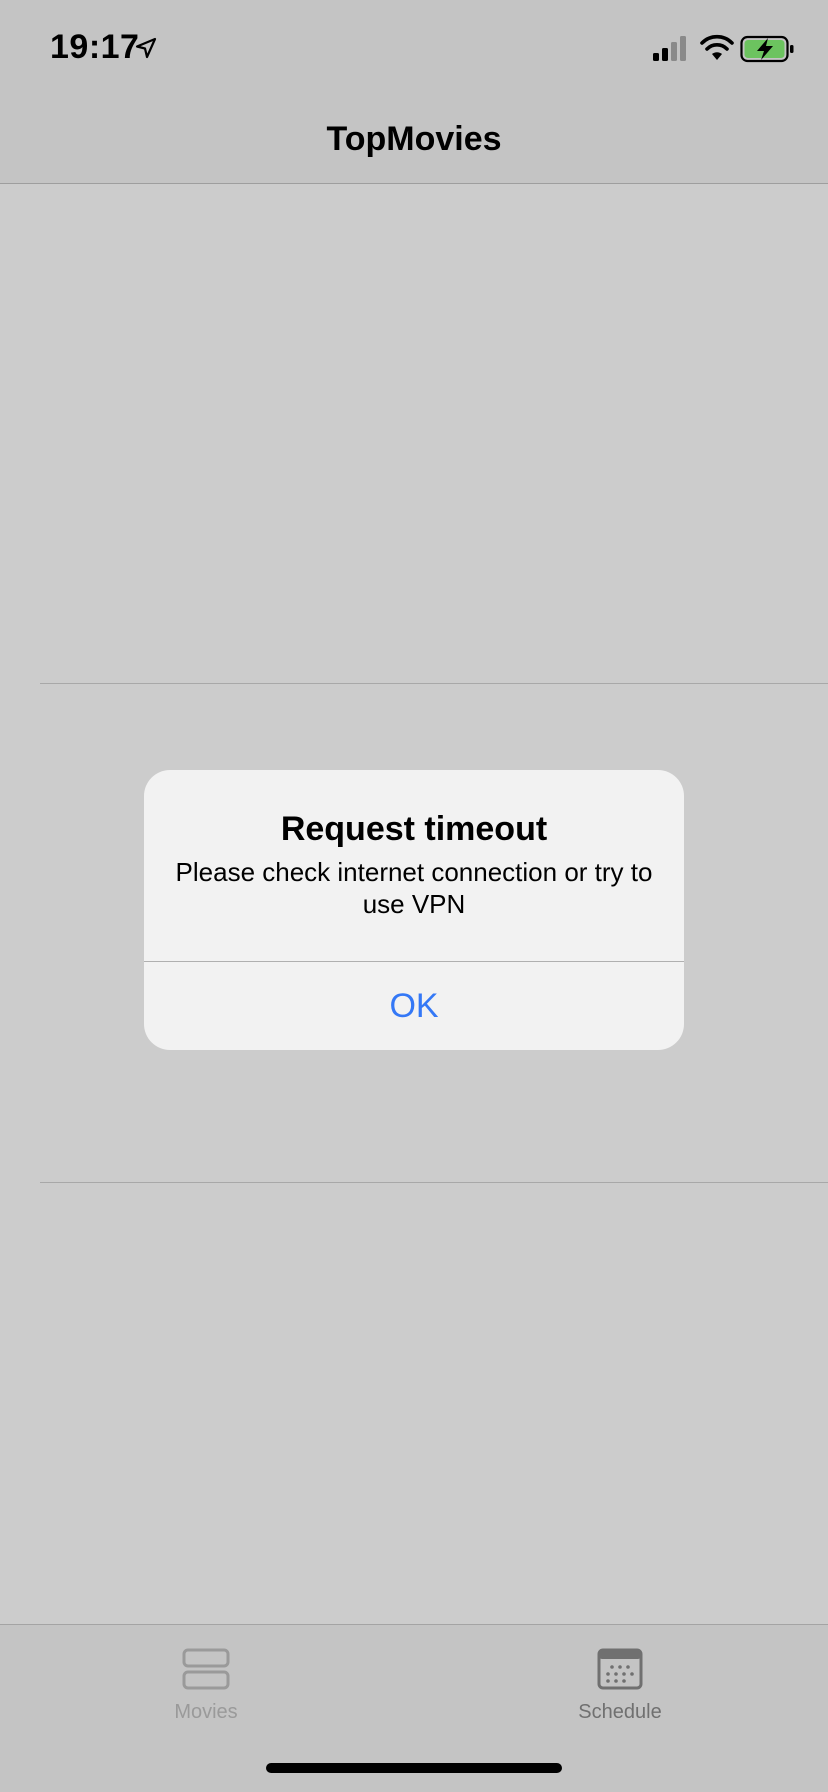 Image resolution: width=828 pixels, height=1792 pixels. I want to click on battery-charging-icon, so click(767, 49).